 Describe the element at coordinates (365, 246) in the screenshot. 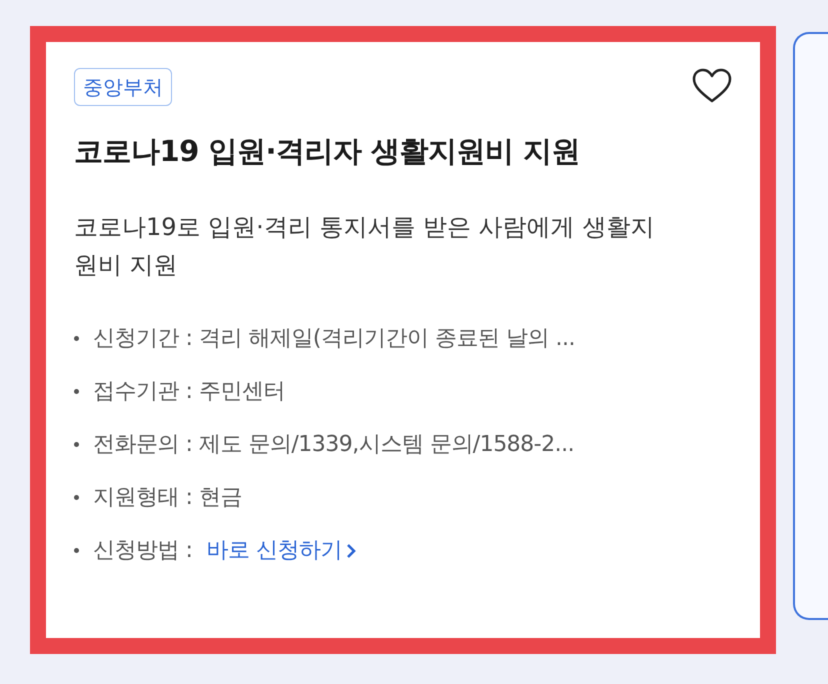

I see `card-description: 코로나19로 입원·격리 통지서를 받은 사람에게 생활지원비 지원` at that location.